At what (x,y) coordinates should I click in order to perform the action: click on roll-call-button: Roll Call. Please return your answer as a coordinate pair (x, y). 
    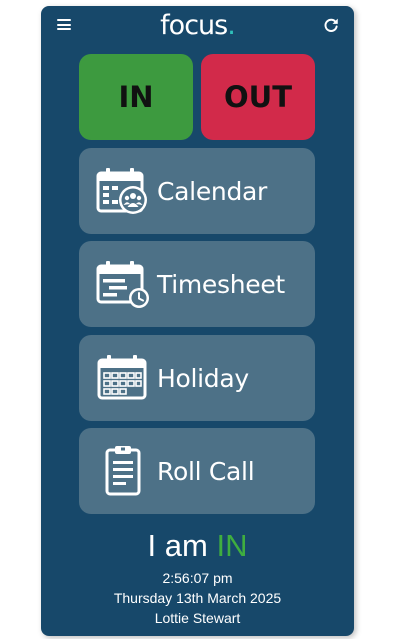
    Looking at the image, I should click on (197, 471).